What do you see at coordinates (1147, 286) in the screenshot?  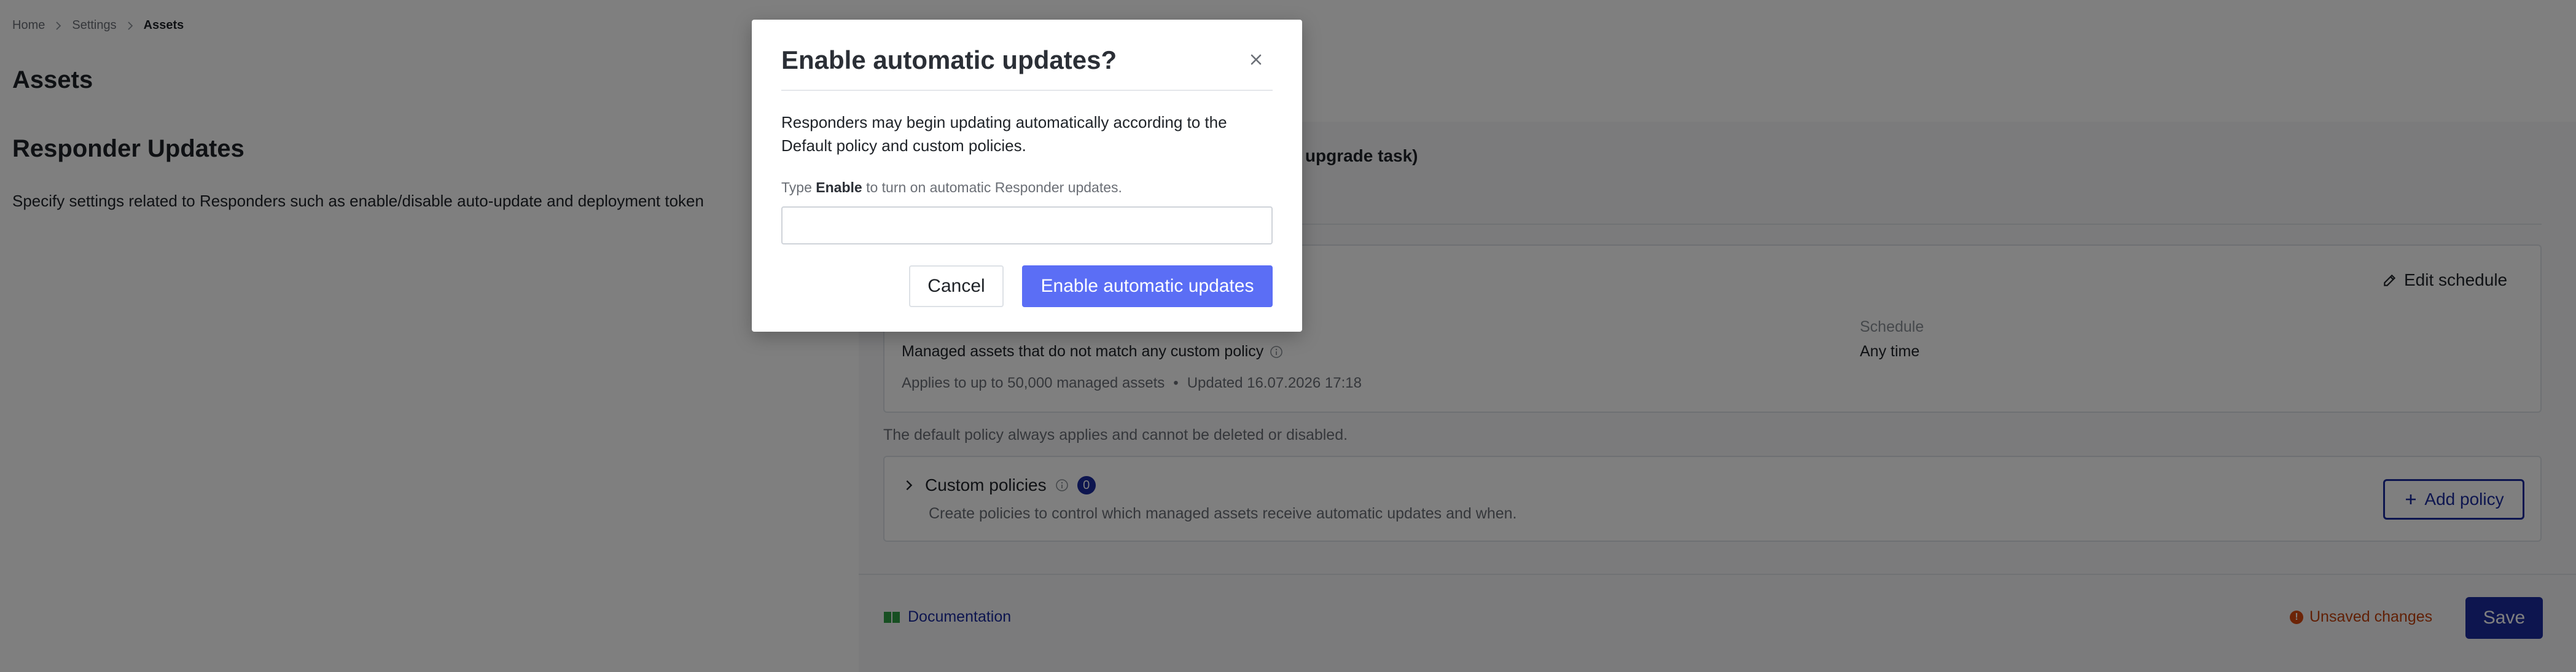 I see `enable-automatic-updates-button: Enable automatic updates` at bounding box center [1147, 286].